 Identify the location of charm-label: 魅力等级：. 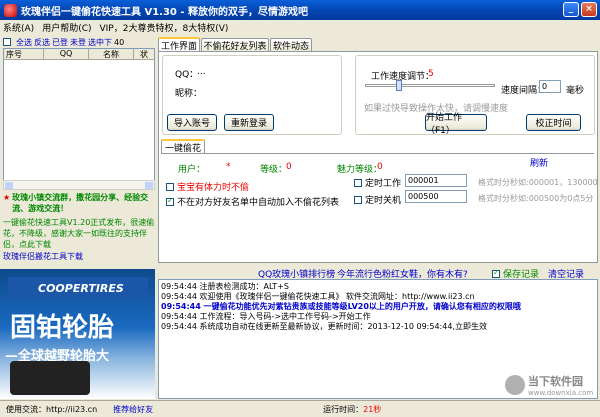
(360, 170).